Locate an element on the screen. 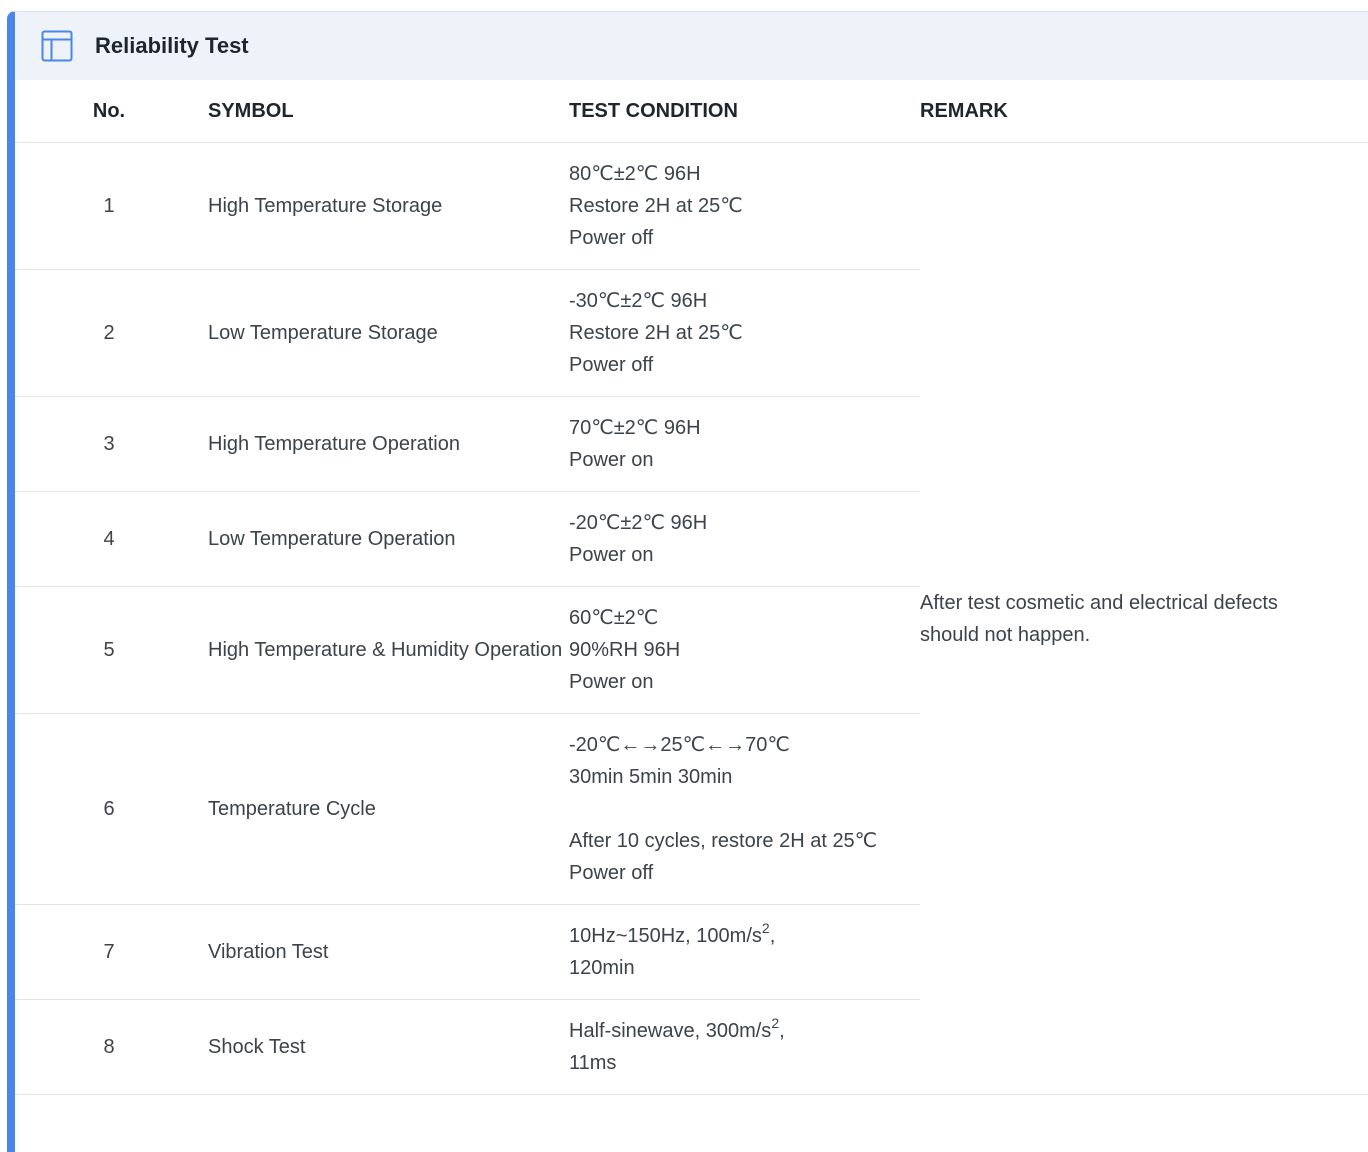  table-header-row: No. SYMBOL TEST CONDITION REMARK is located at coordinates (691, 111).